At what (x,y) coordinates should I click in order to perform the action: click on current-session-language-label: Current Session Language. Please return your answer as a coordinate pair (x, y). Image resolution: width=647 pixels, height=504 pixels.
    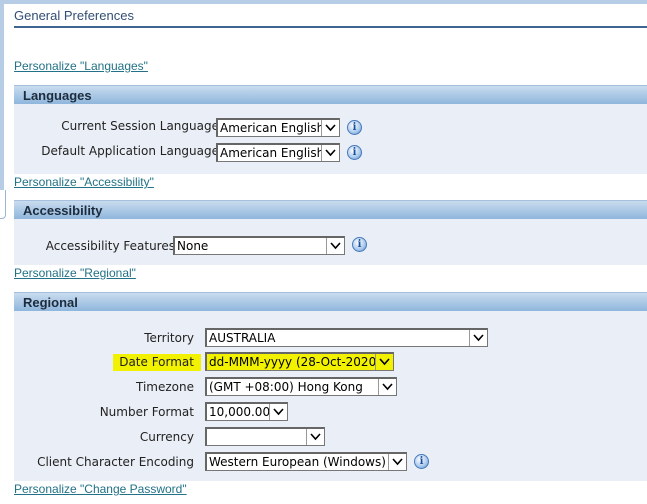
    Looking at the image, I should click on (140, 126).